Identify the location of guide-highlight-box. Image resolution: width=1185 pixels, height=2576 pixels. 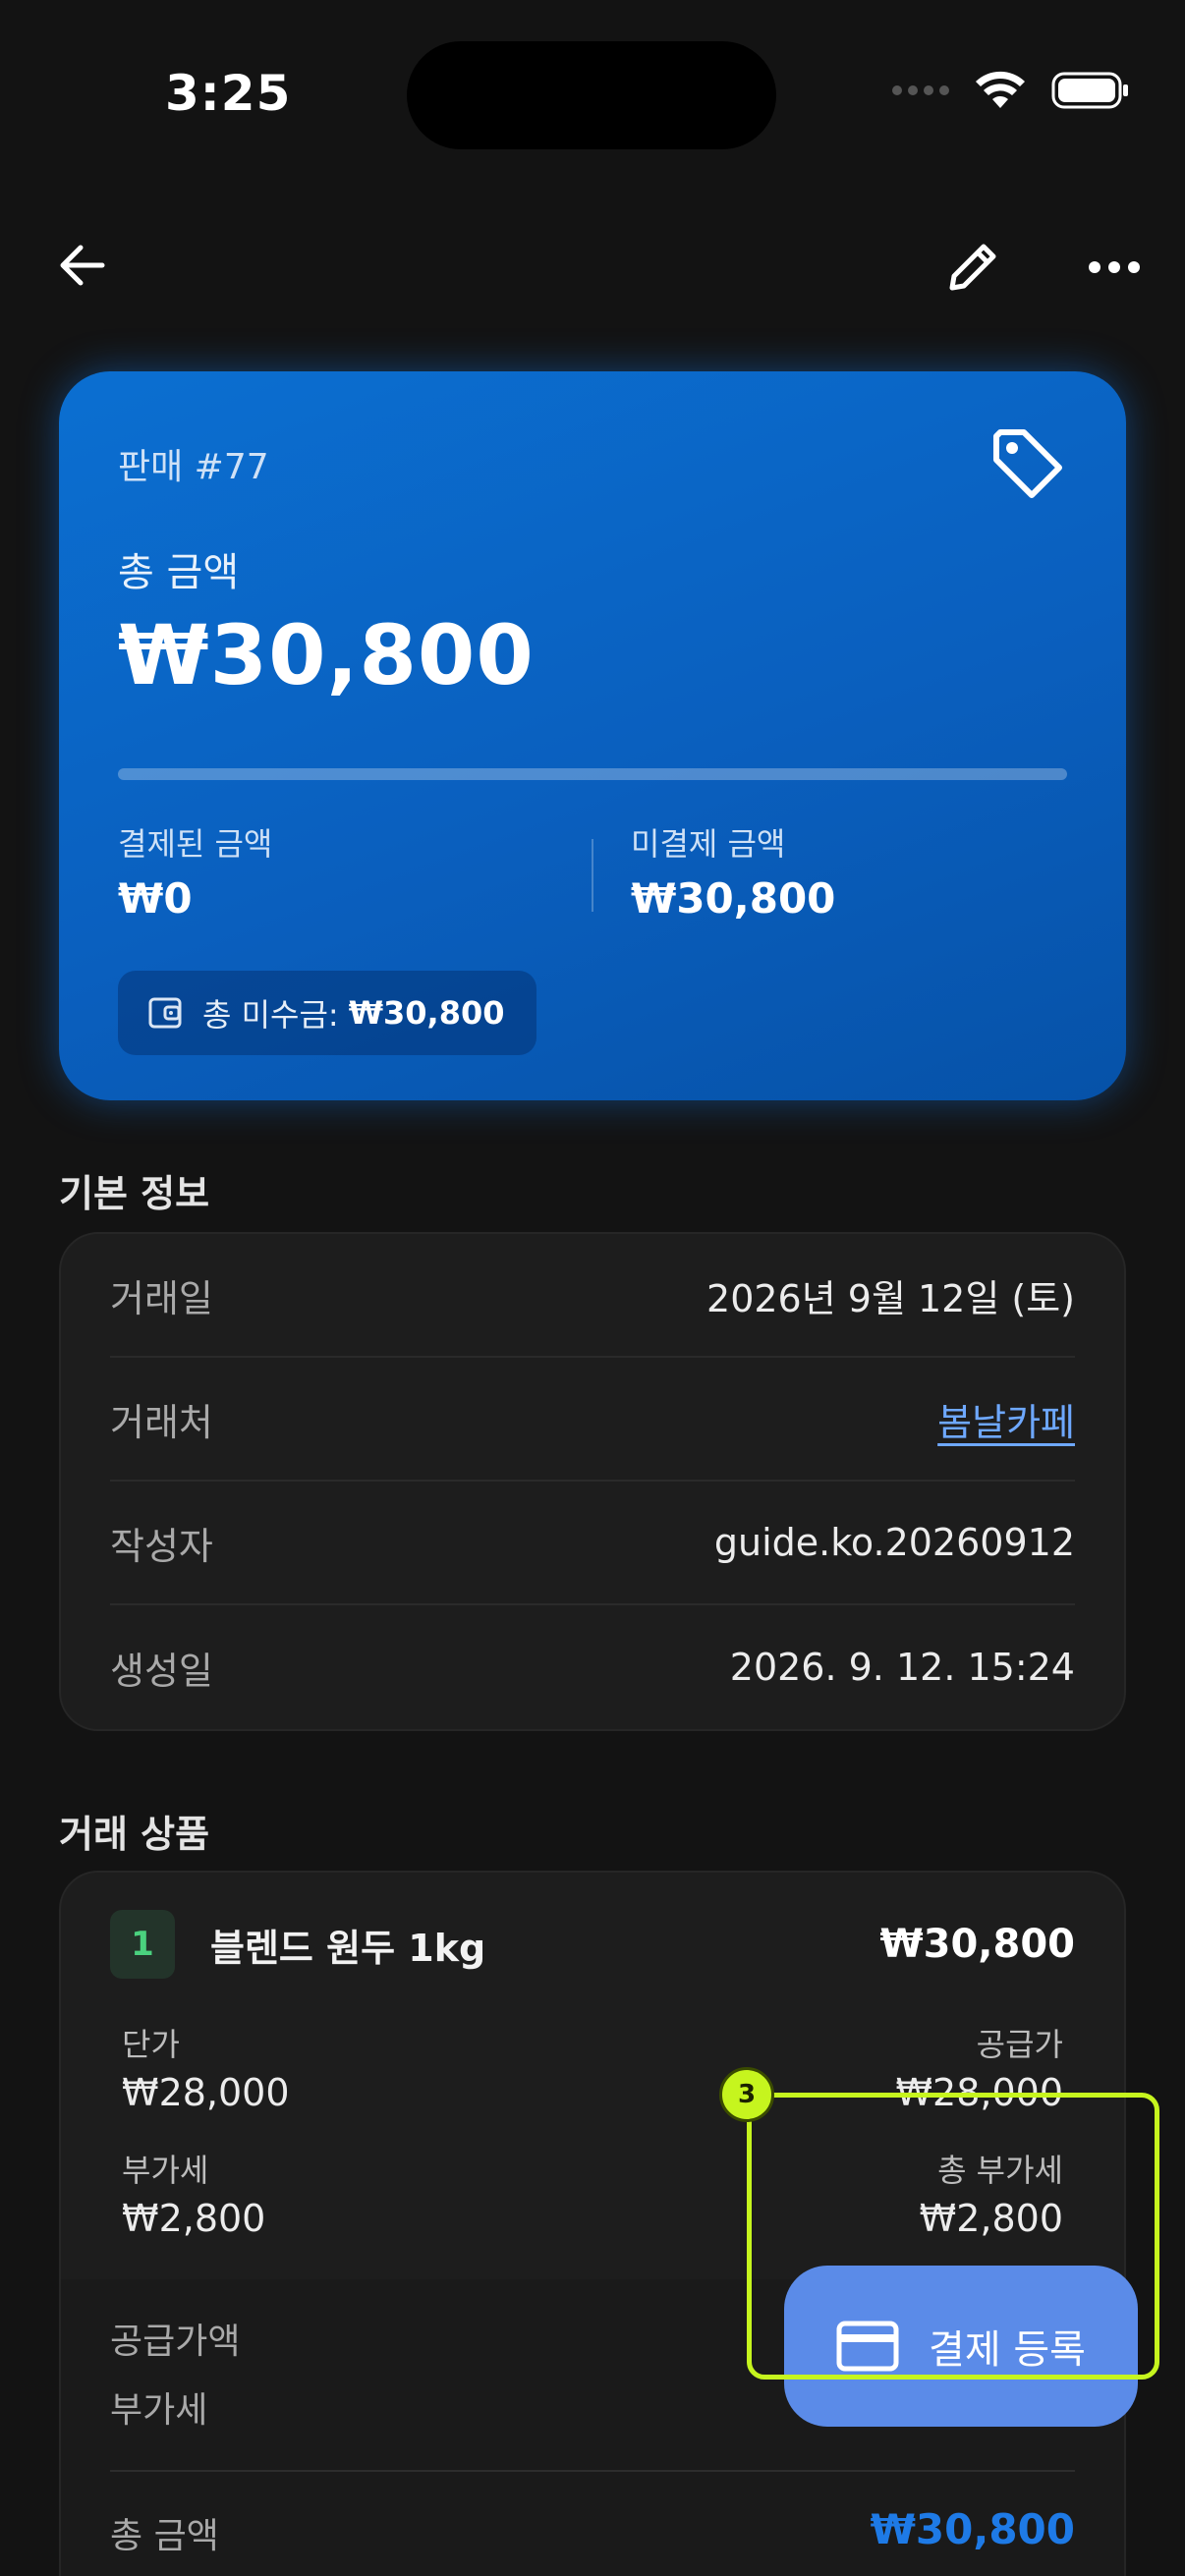
(953, 2236).